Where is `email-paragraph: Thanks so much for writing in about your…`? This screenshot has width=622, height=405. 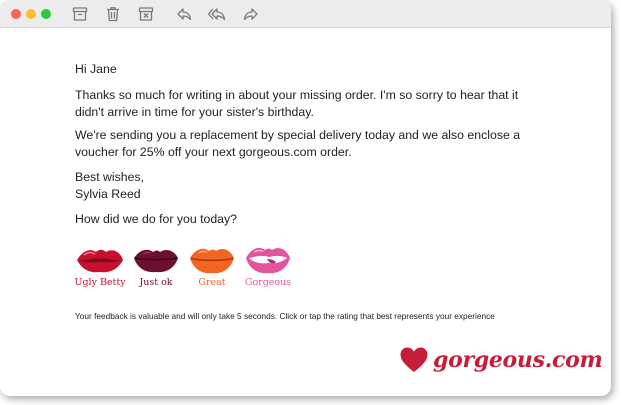
email-paragraph: Thanks so much for writing in about your… is located at coordinates (297, 103).